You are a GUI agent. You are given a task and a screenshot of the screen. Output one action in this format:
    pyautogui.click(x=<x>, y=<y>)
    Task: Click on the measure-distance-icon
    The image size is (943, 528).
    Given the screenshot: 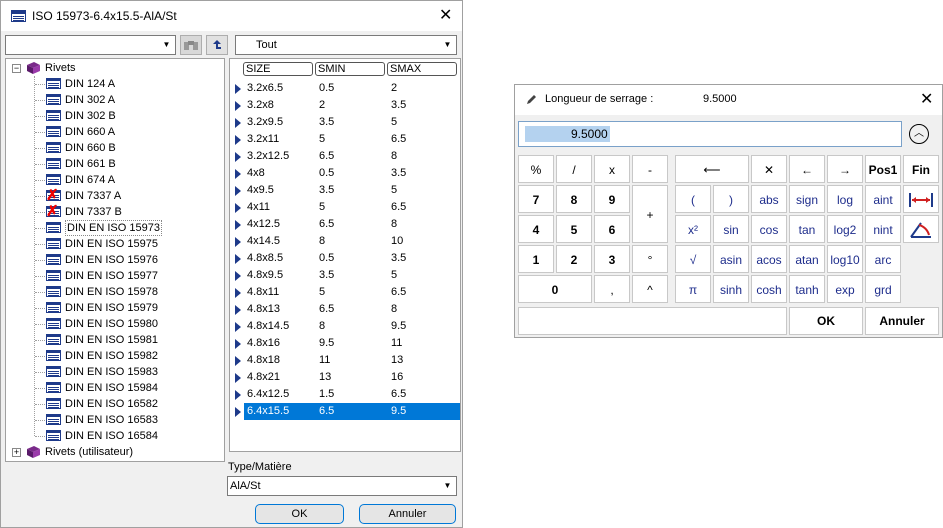 What is the action you would take?
    pyautogui.click(x=921, y=199)
    